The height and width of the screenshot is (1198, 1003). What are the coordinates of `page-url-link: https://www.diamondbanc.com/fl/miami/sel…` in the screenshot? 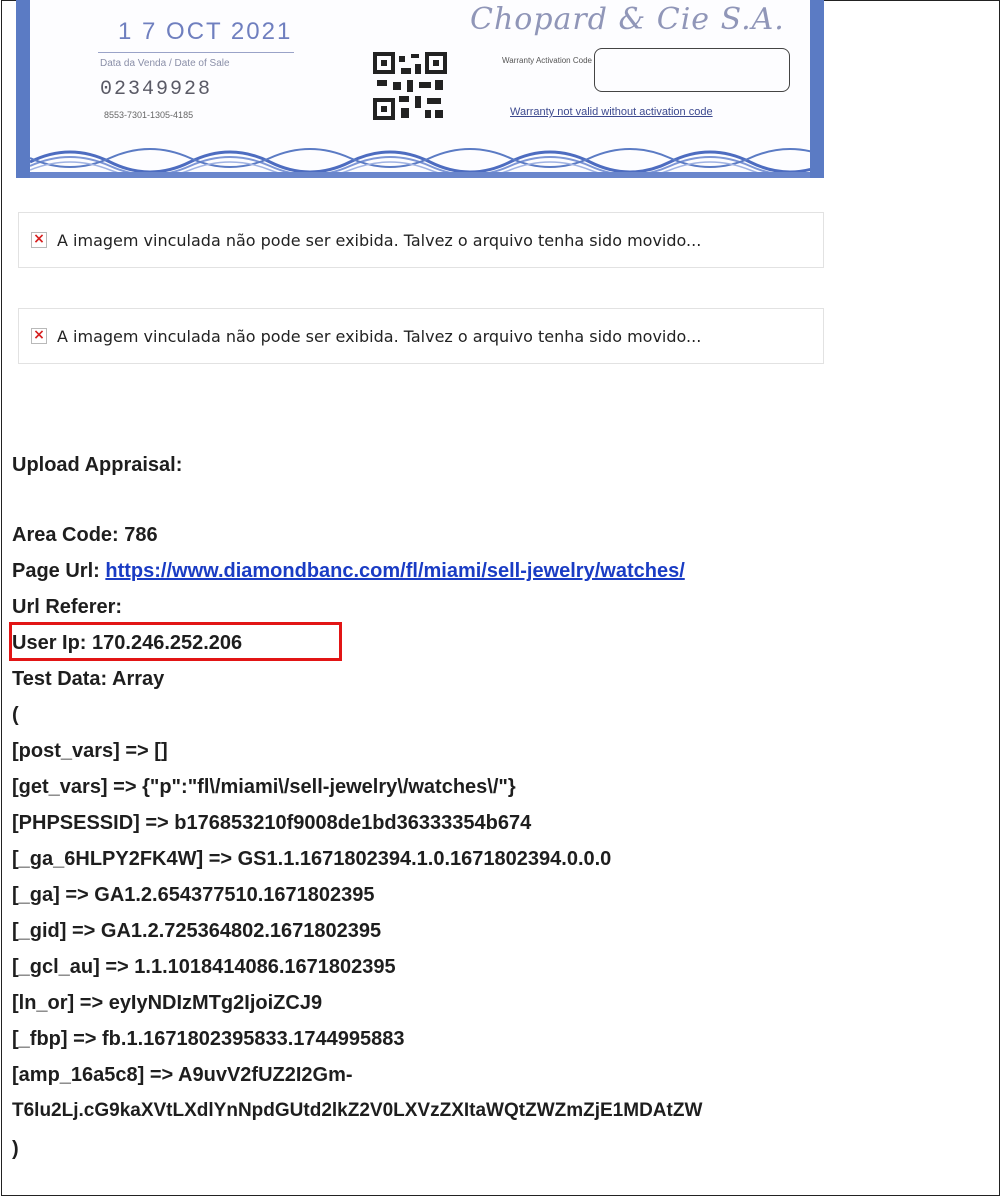 It's located at (394, 571).